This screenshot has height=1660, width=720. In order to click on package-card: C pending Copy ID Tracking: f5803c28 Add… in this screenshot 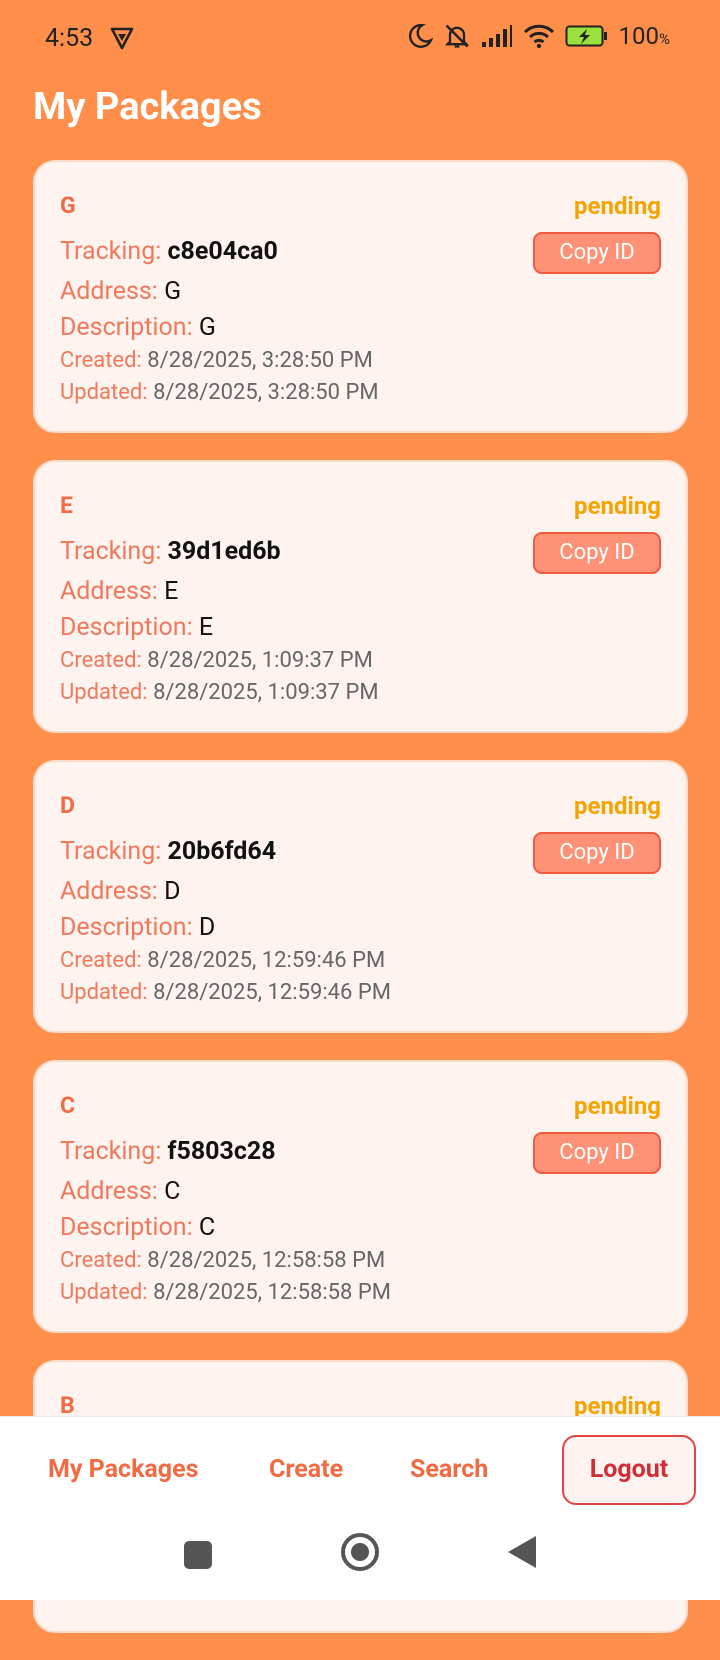, I will do `click(360, 1196)`.